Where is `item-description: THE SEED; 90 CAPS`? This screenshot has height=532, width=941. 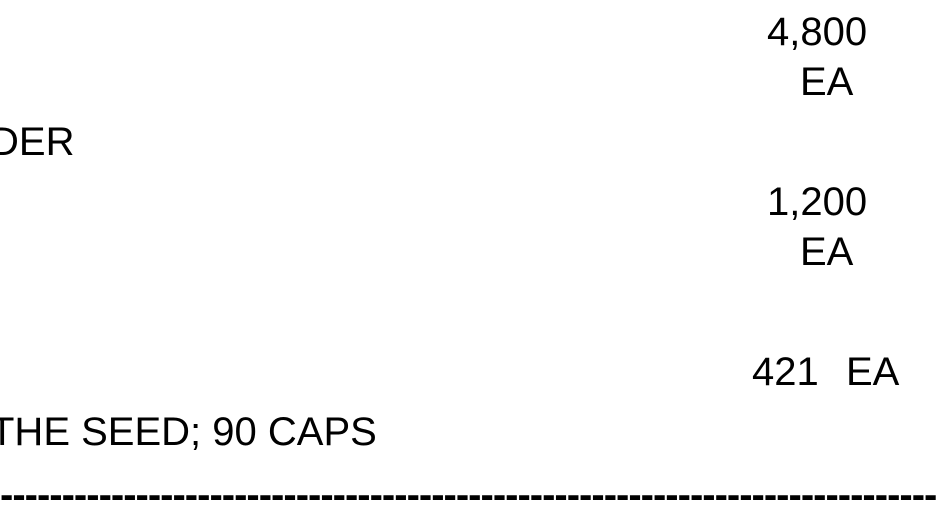 item-description: THE SEED; 90 CAPS is located at coordinates (188, 432).